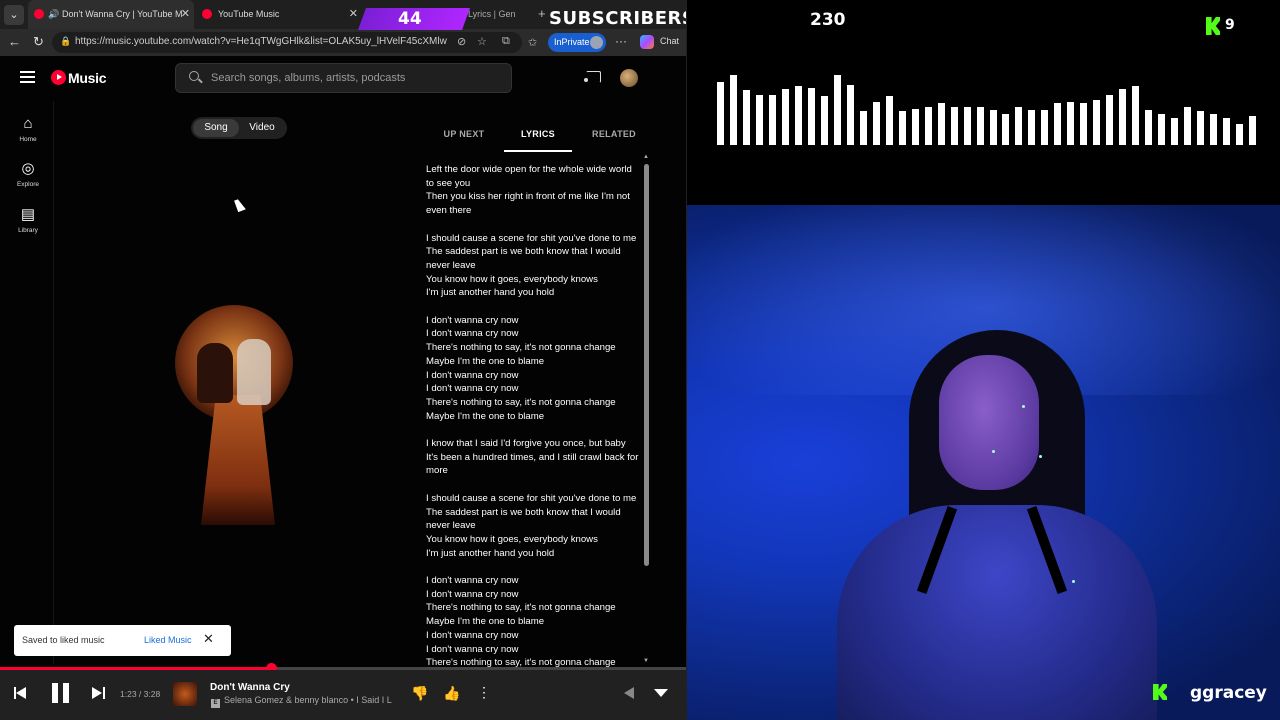 The height and width of the screenshot is (720, 1280). I want to click on song-video-toggle: Song Video, so click(239, 128).